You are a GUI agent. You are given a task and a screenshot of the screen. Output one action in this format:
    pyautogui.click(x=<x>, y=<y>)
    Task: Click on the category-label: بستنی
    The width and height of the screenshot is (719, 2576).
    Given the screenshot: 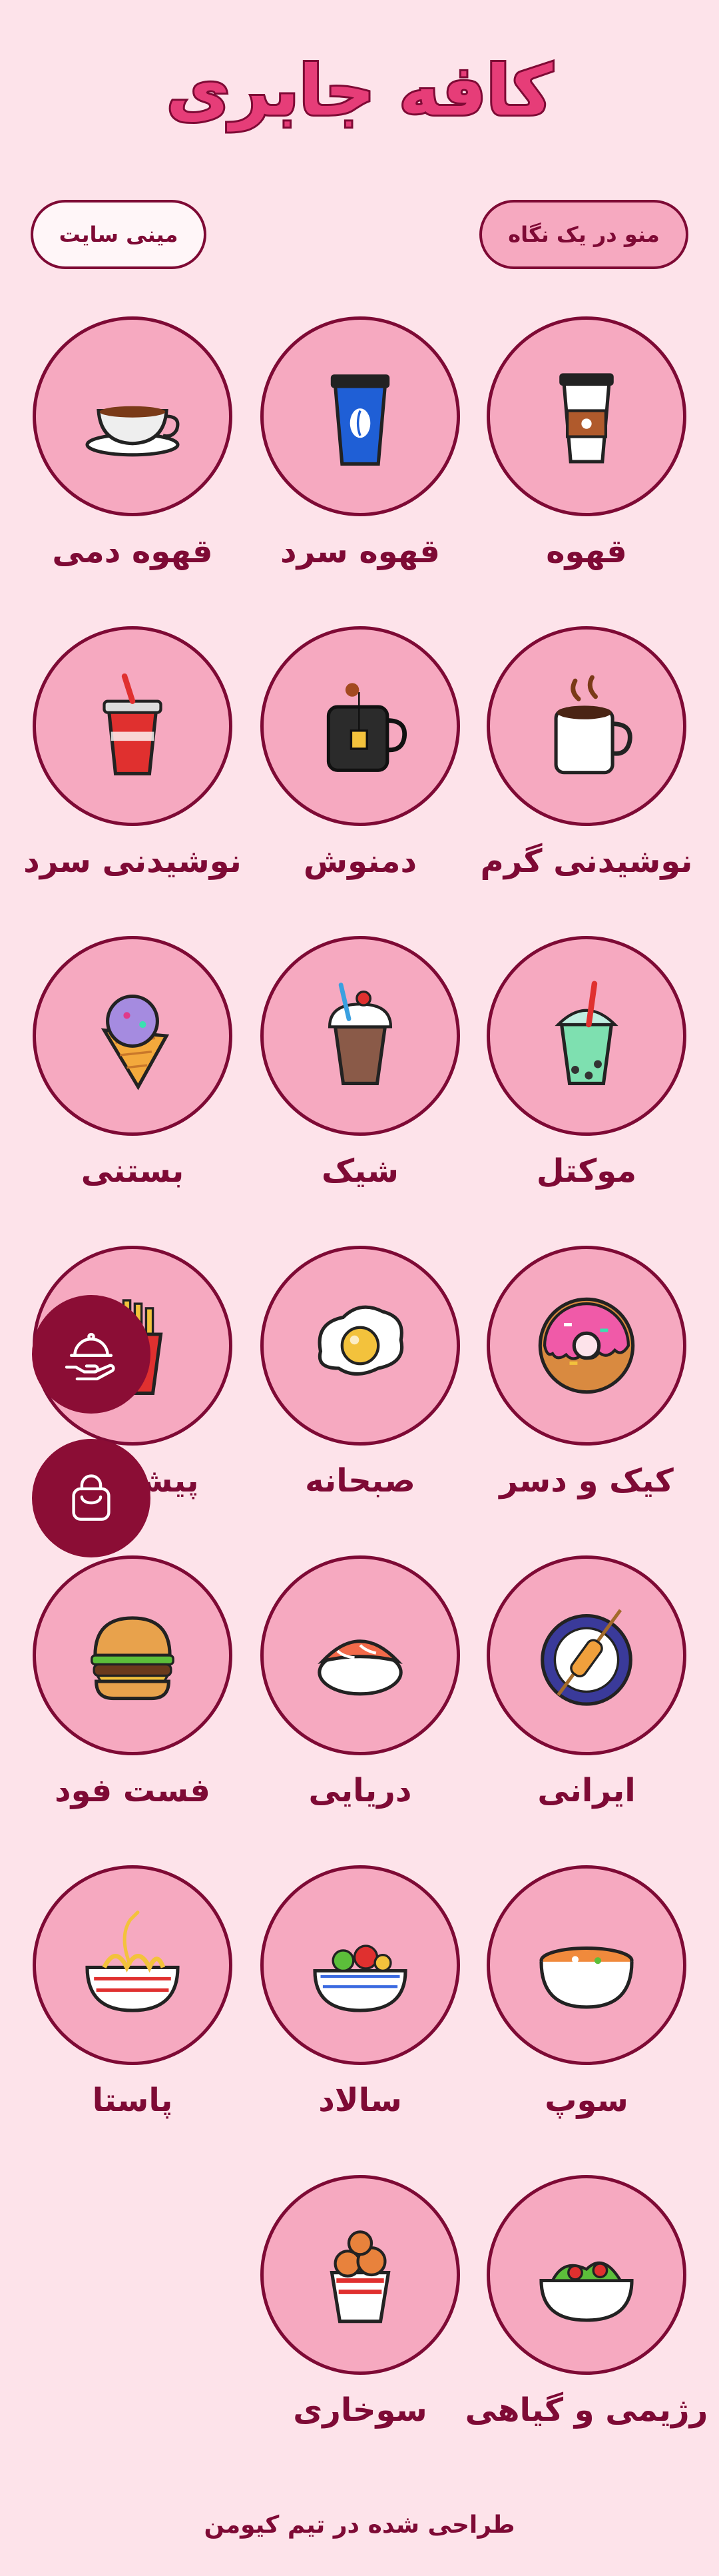 What is the action you would take?
    pyautogui.click(x=132, y=1171)
    